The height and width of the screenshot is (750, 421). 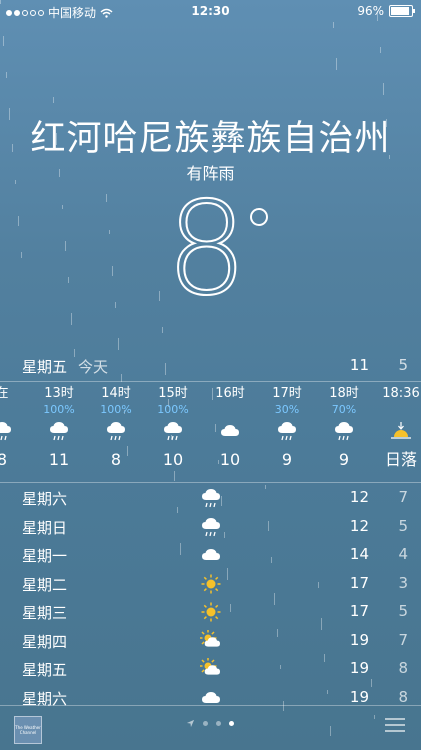 I want to click on hour-temp: 11, so click(x=59, y=459).